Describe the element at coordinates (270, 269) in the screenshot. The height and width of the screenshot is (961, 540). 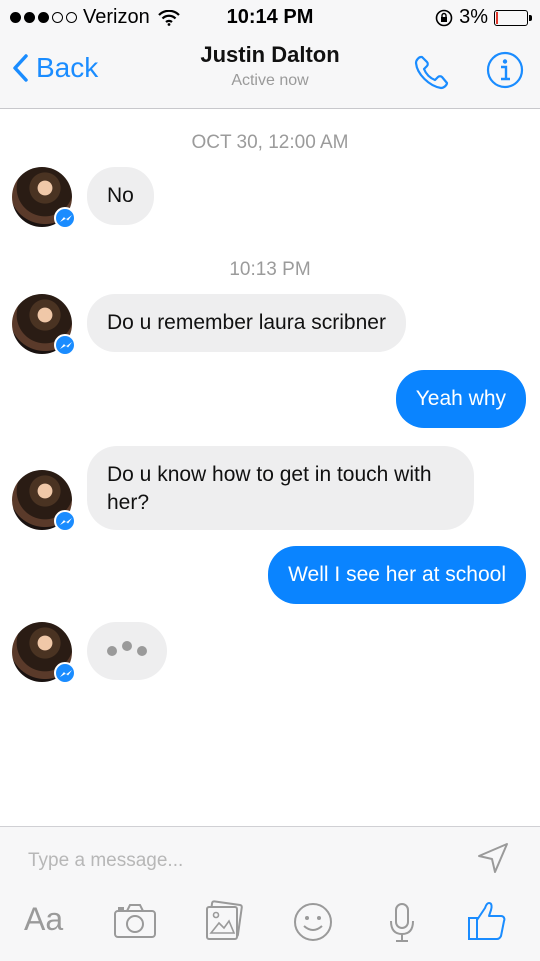
I see `timestamp: 10:13 PM` at that location.